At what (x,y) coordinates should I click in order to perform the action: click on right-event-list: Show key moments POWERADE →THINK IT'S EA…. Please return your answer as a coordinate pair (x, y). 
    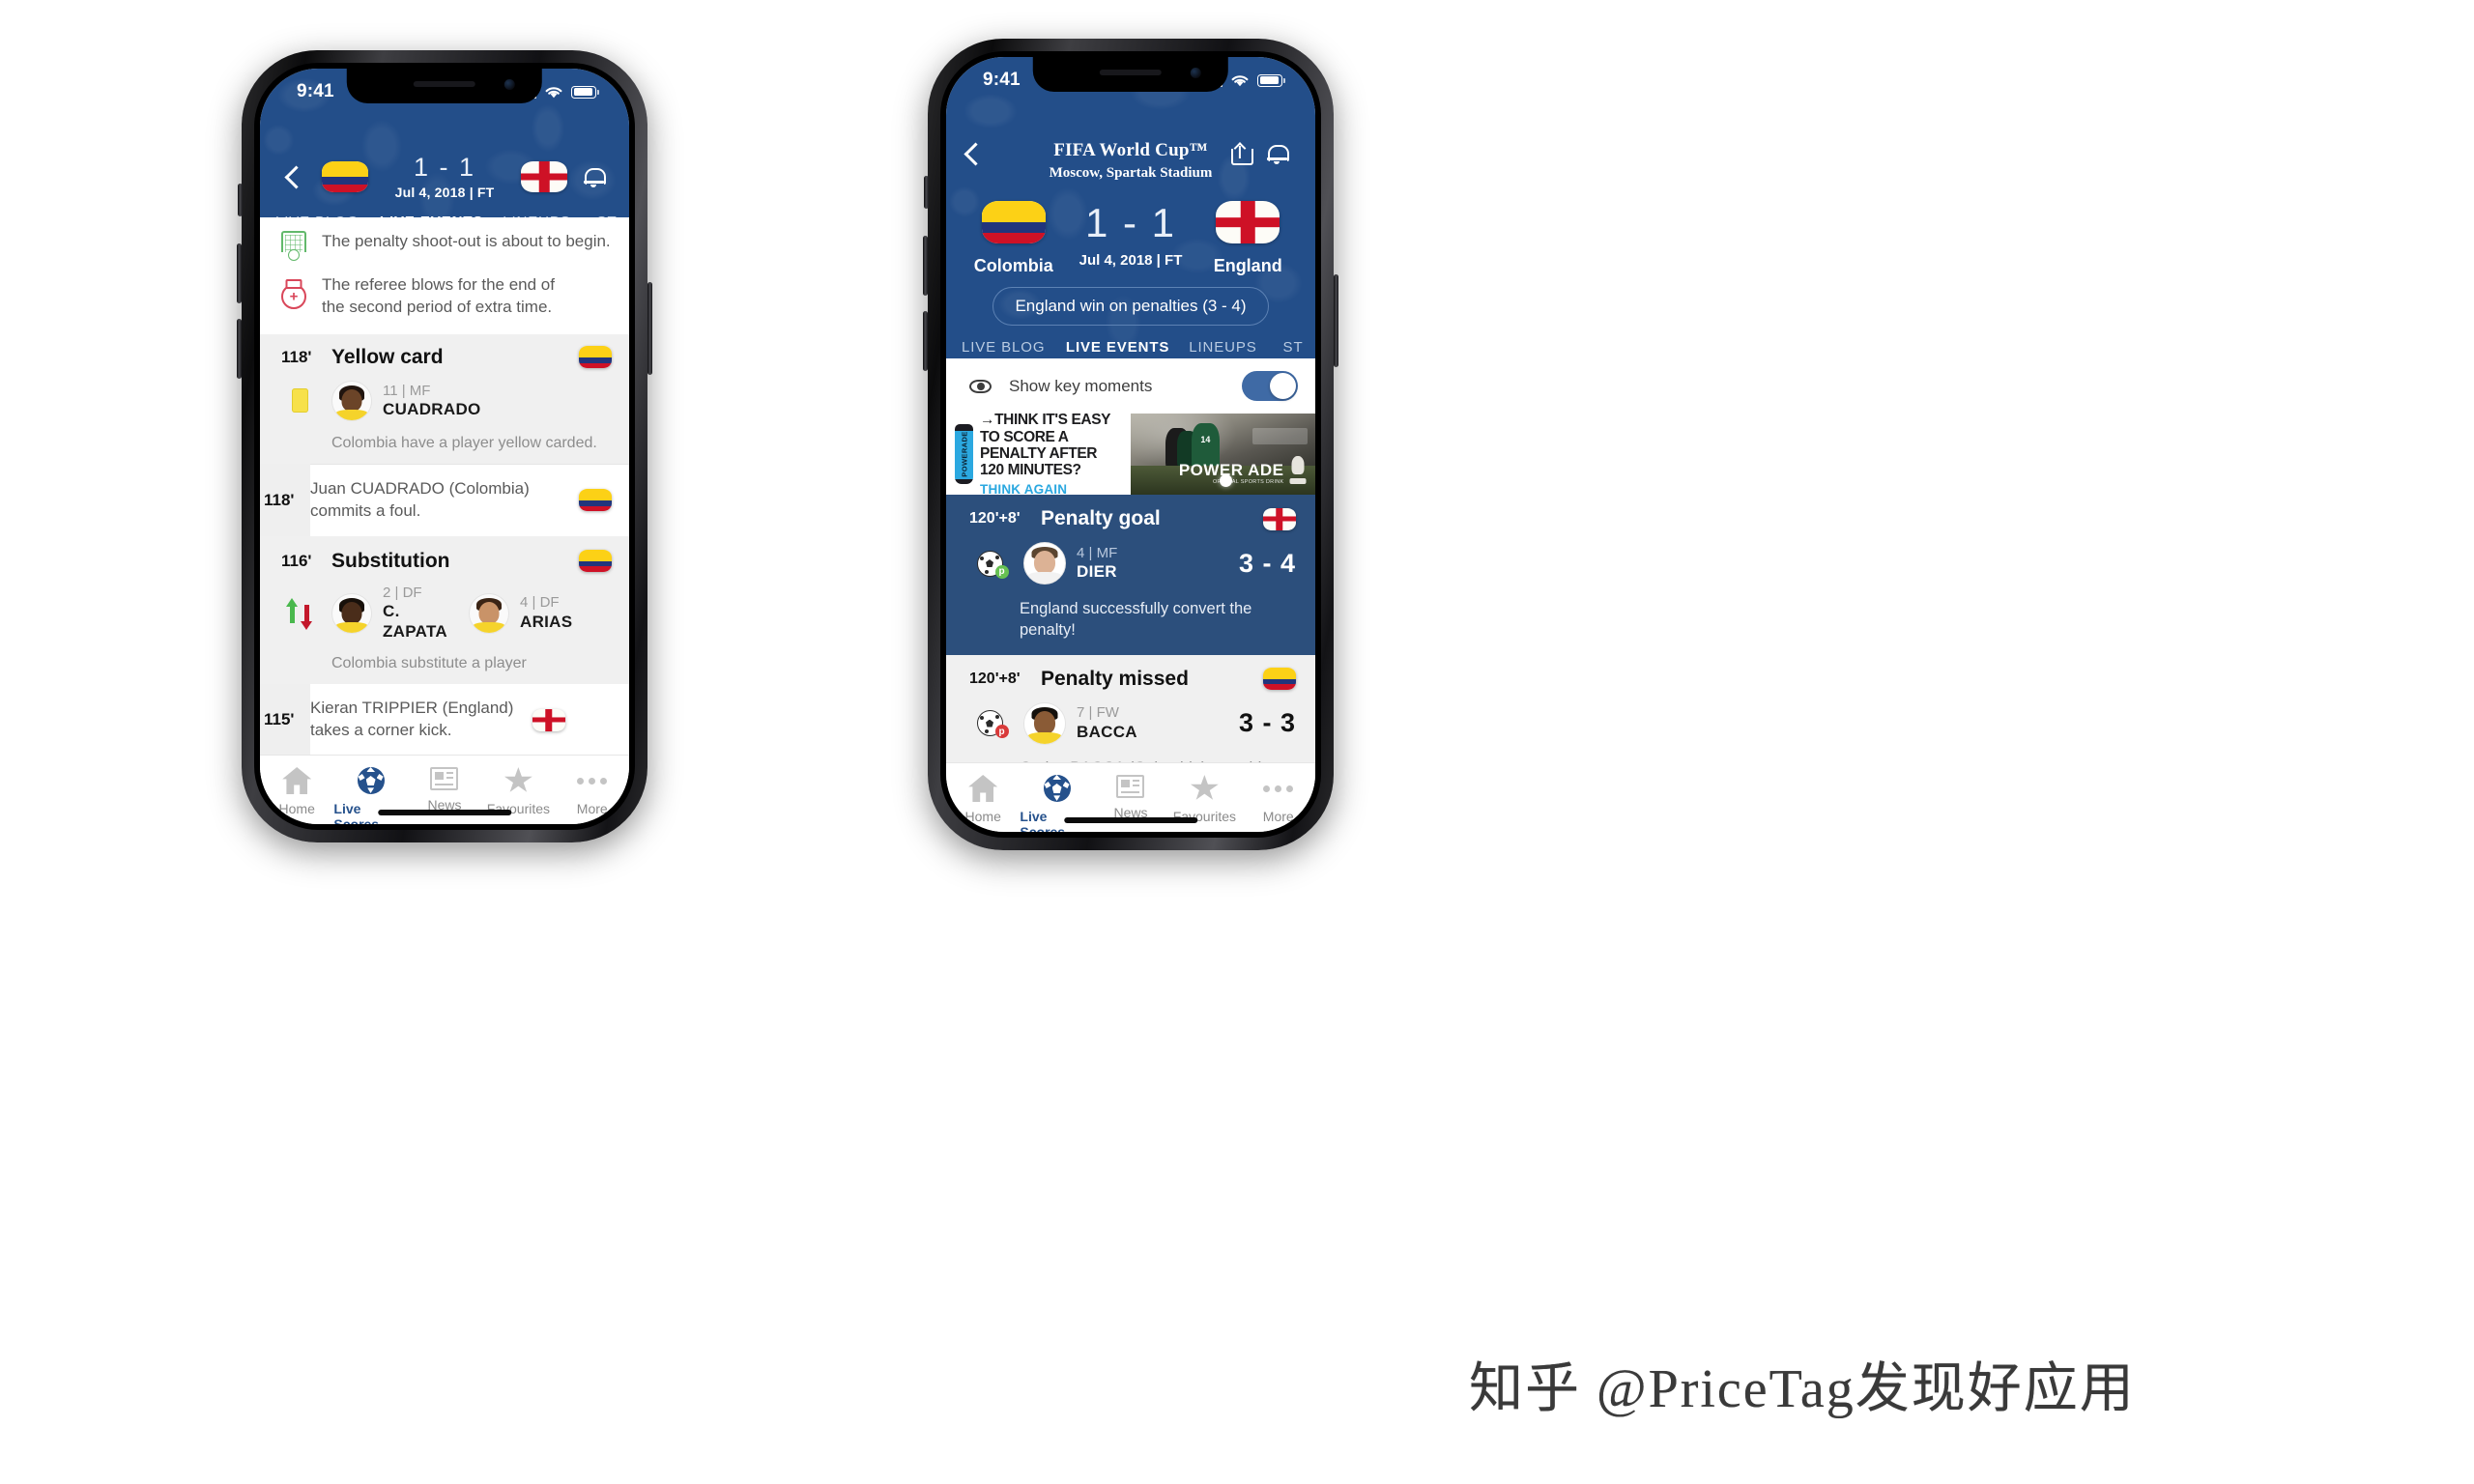
    Looking at the image, I should click on (1130, 566).